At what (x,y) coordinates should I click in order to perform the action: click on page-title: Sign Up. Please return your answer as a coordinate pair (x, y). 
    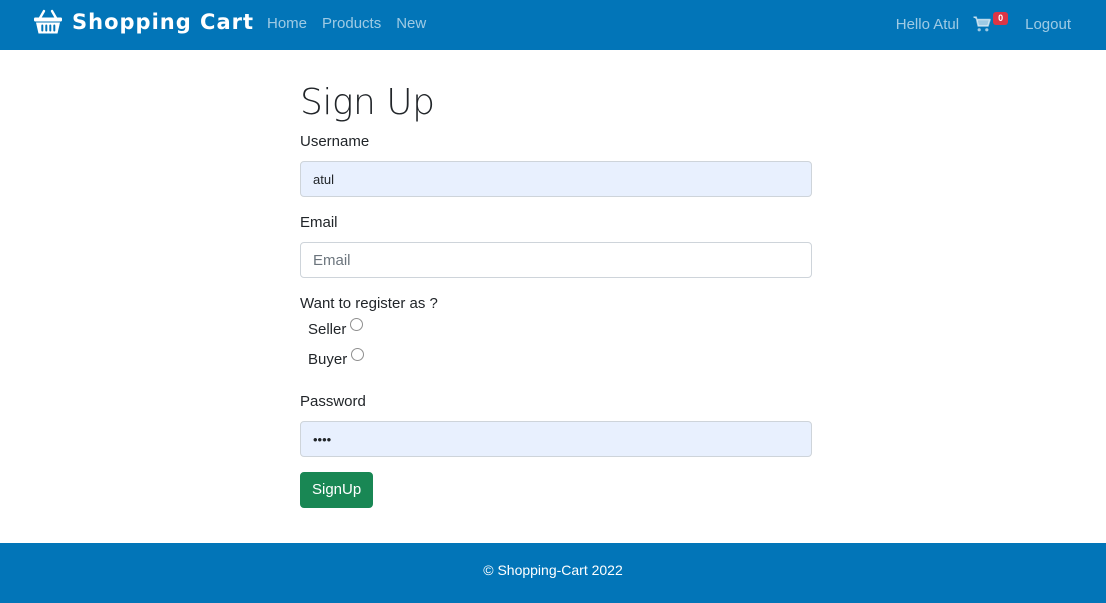
    Looking at the image, I should click on (367, 102).